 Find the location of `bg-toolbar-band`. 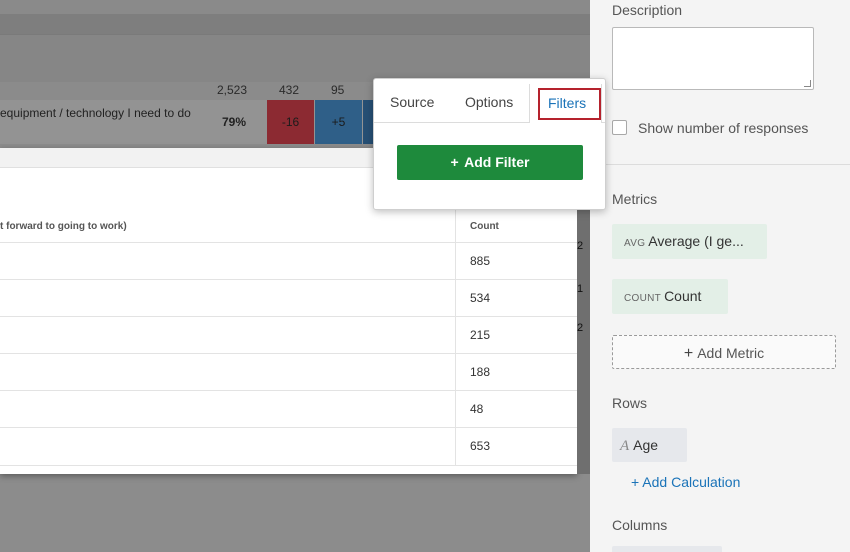

bg-toolbar-band is located at coordinates (295, 24).